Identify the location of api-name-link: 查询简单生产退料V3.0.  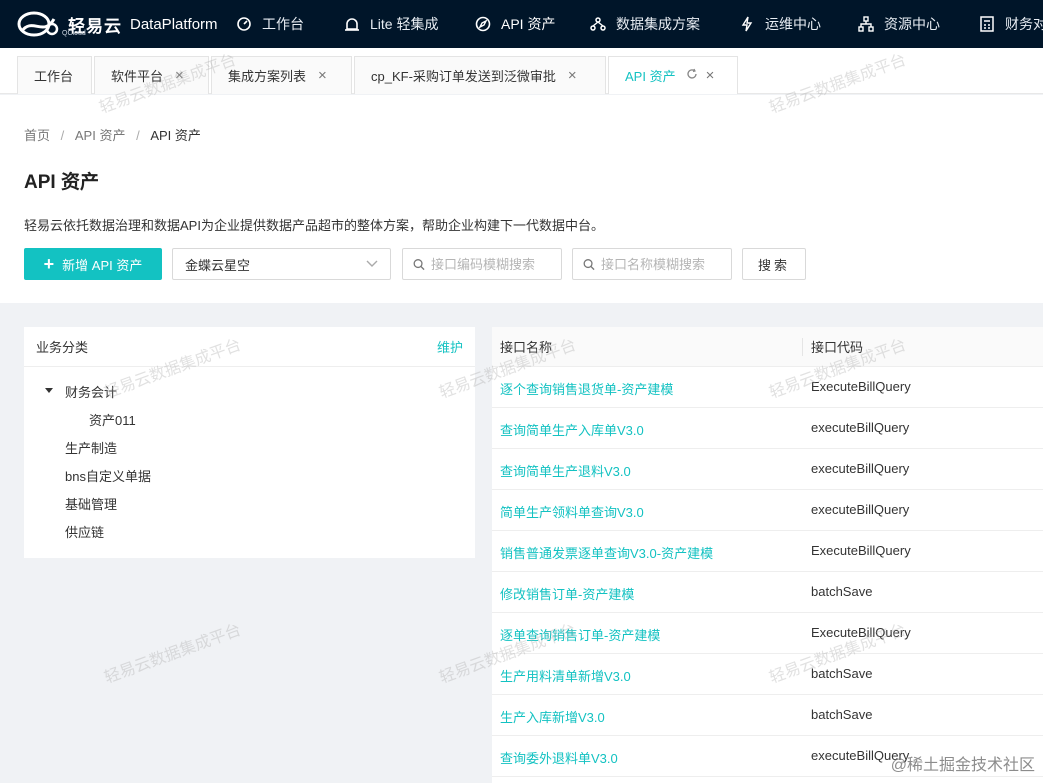
(565, 470).